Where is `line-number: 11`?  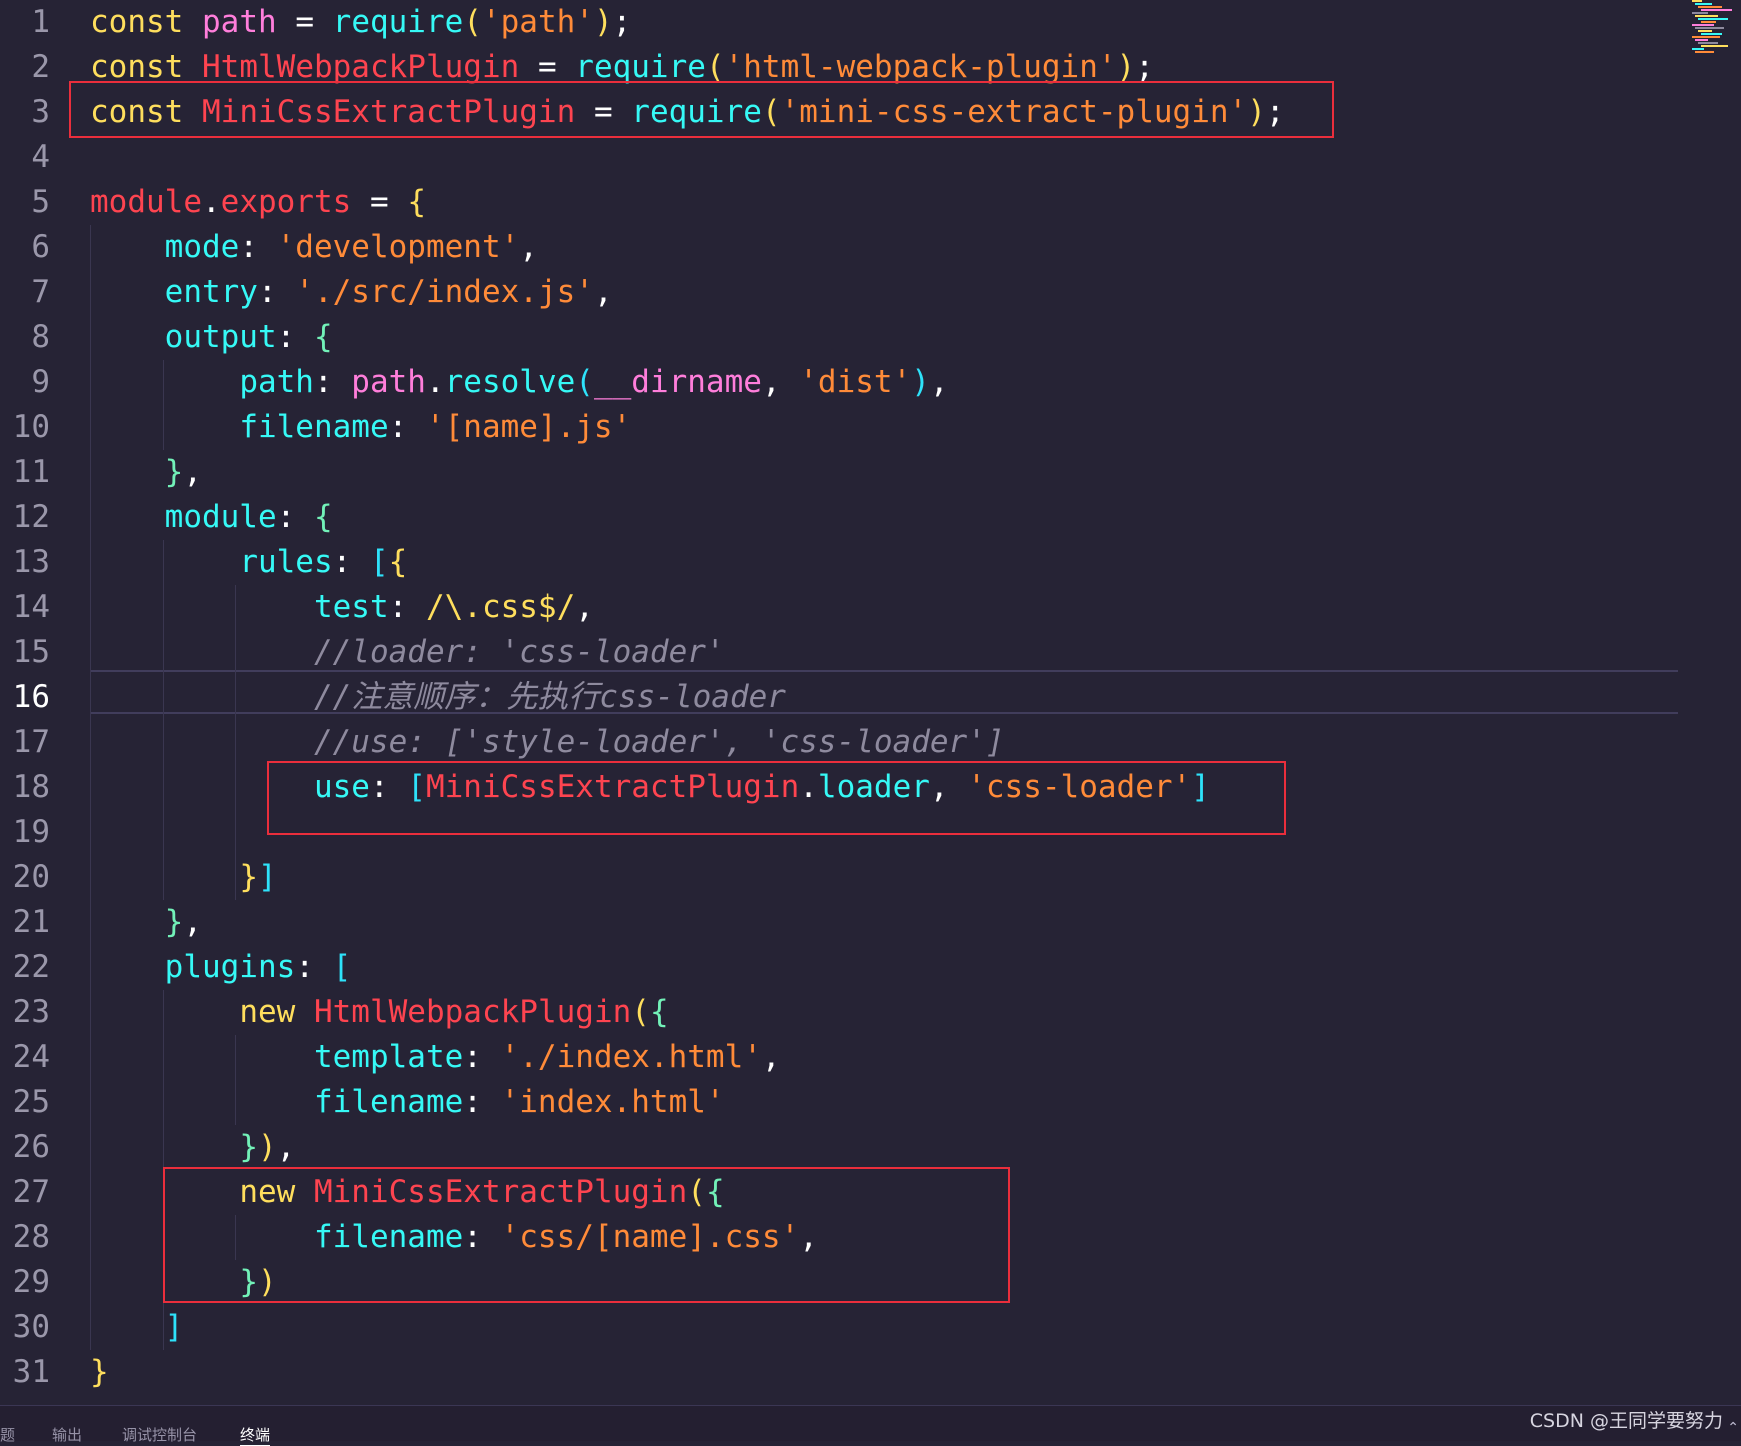
line-number: 11 is located at coordinates (31, 472).